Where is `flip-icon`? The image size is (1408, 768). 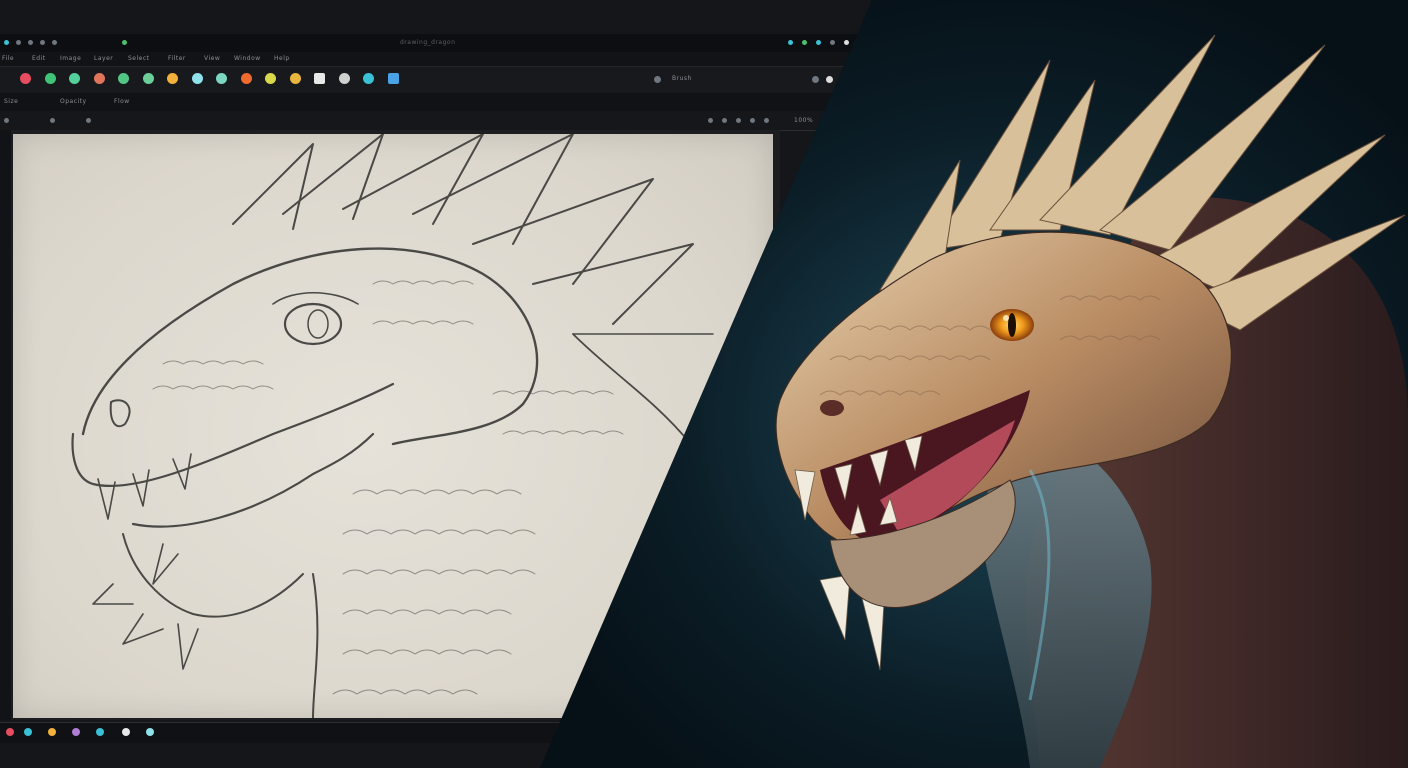
flip-icon is located at coordinates (738, 120).